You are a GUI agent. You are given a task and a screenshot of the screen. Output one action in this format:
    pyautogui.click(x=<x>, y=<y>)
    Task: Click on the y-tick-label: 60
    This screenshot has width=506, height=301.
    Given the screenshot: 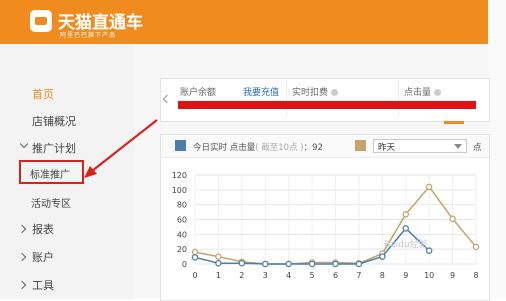 What is the action you would take?
    pyautogui.click(x=182, y=220)
    